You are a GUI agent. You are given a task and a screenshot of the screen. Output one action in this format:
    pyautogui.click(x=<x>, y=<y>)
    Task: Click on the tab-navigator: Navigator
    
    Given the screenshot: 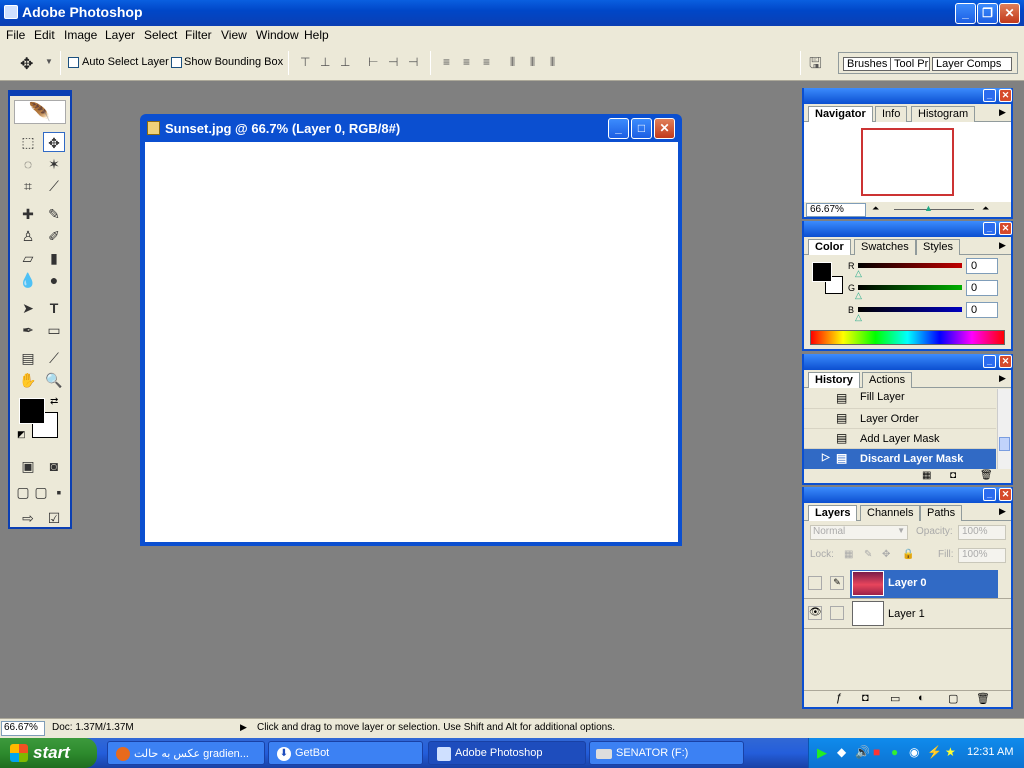 What is the action you would take?
    pyautogui.click(x=840, y=114)
    